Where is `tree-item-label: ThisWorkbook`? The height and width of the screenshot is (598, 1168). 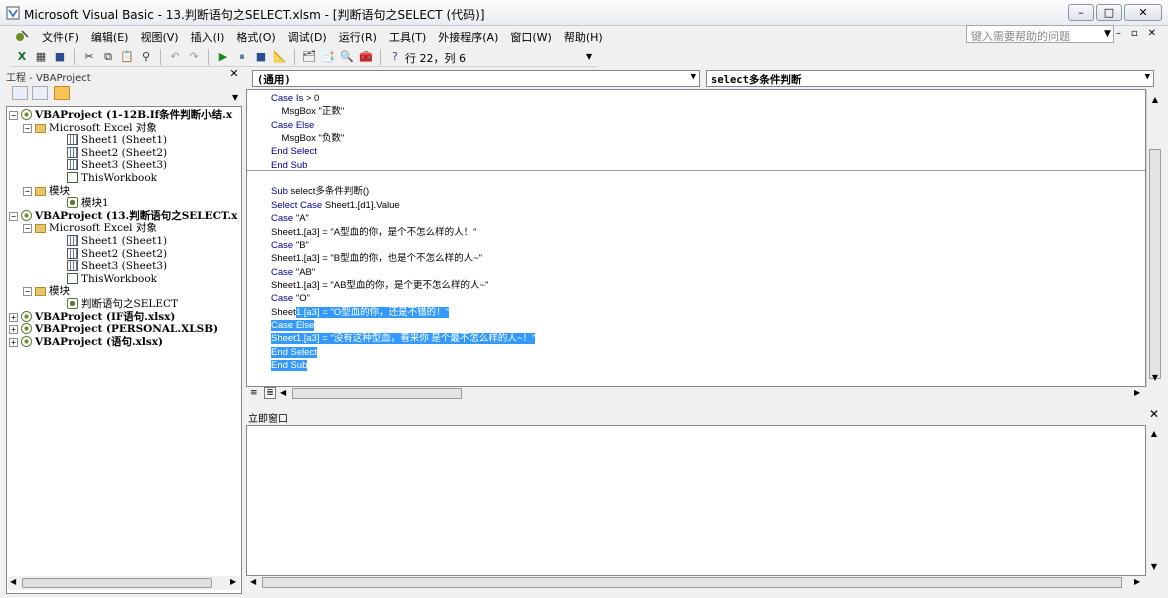
tree-item-label: ThisWorkbook is located at coordinates (119, 178).